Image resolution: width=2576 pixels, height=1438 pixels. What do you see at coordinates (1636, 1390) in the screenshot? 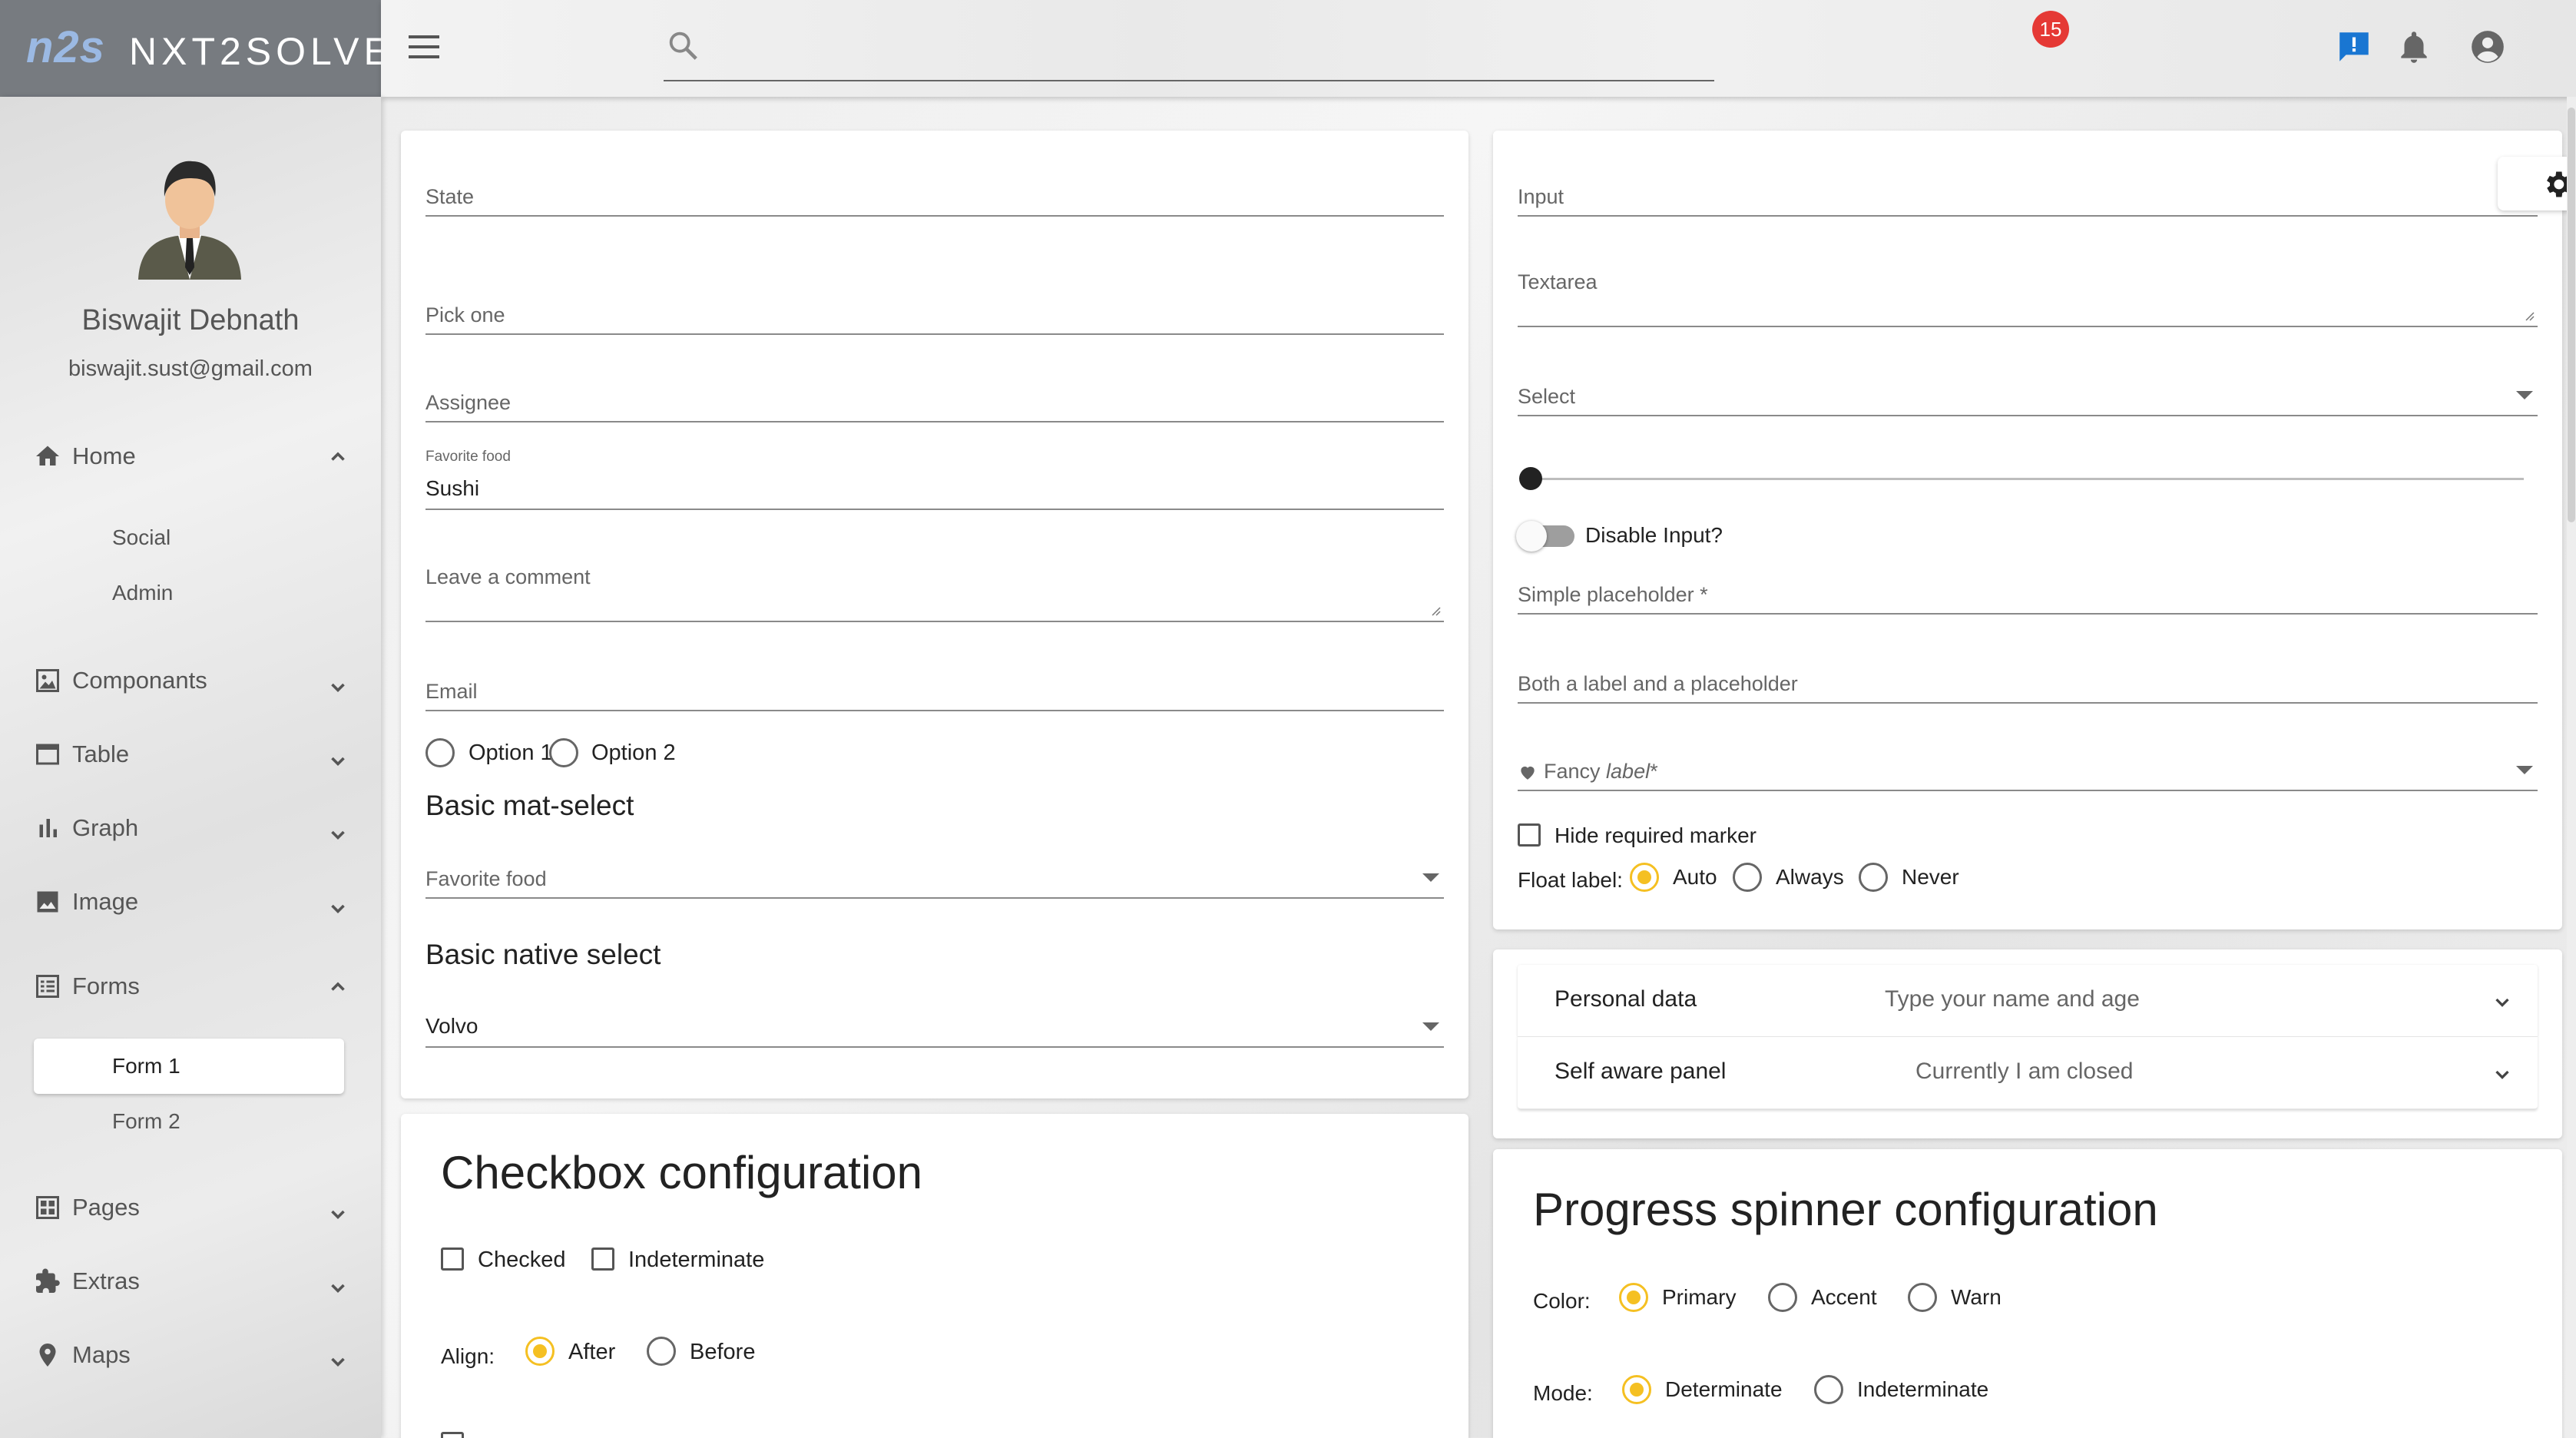
I see `mode-determinate-radio` at bounding box center [1636, 1390].